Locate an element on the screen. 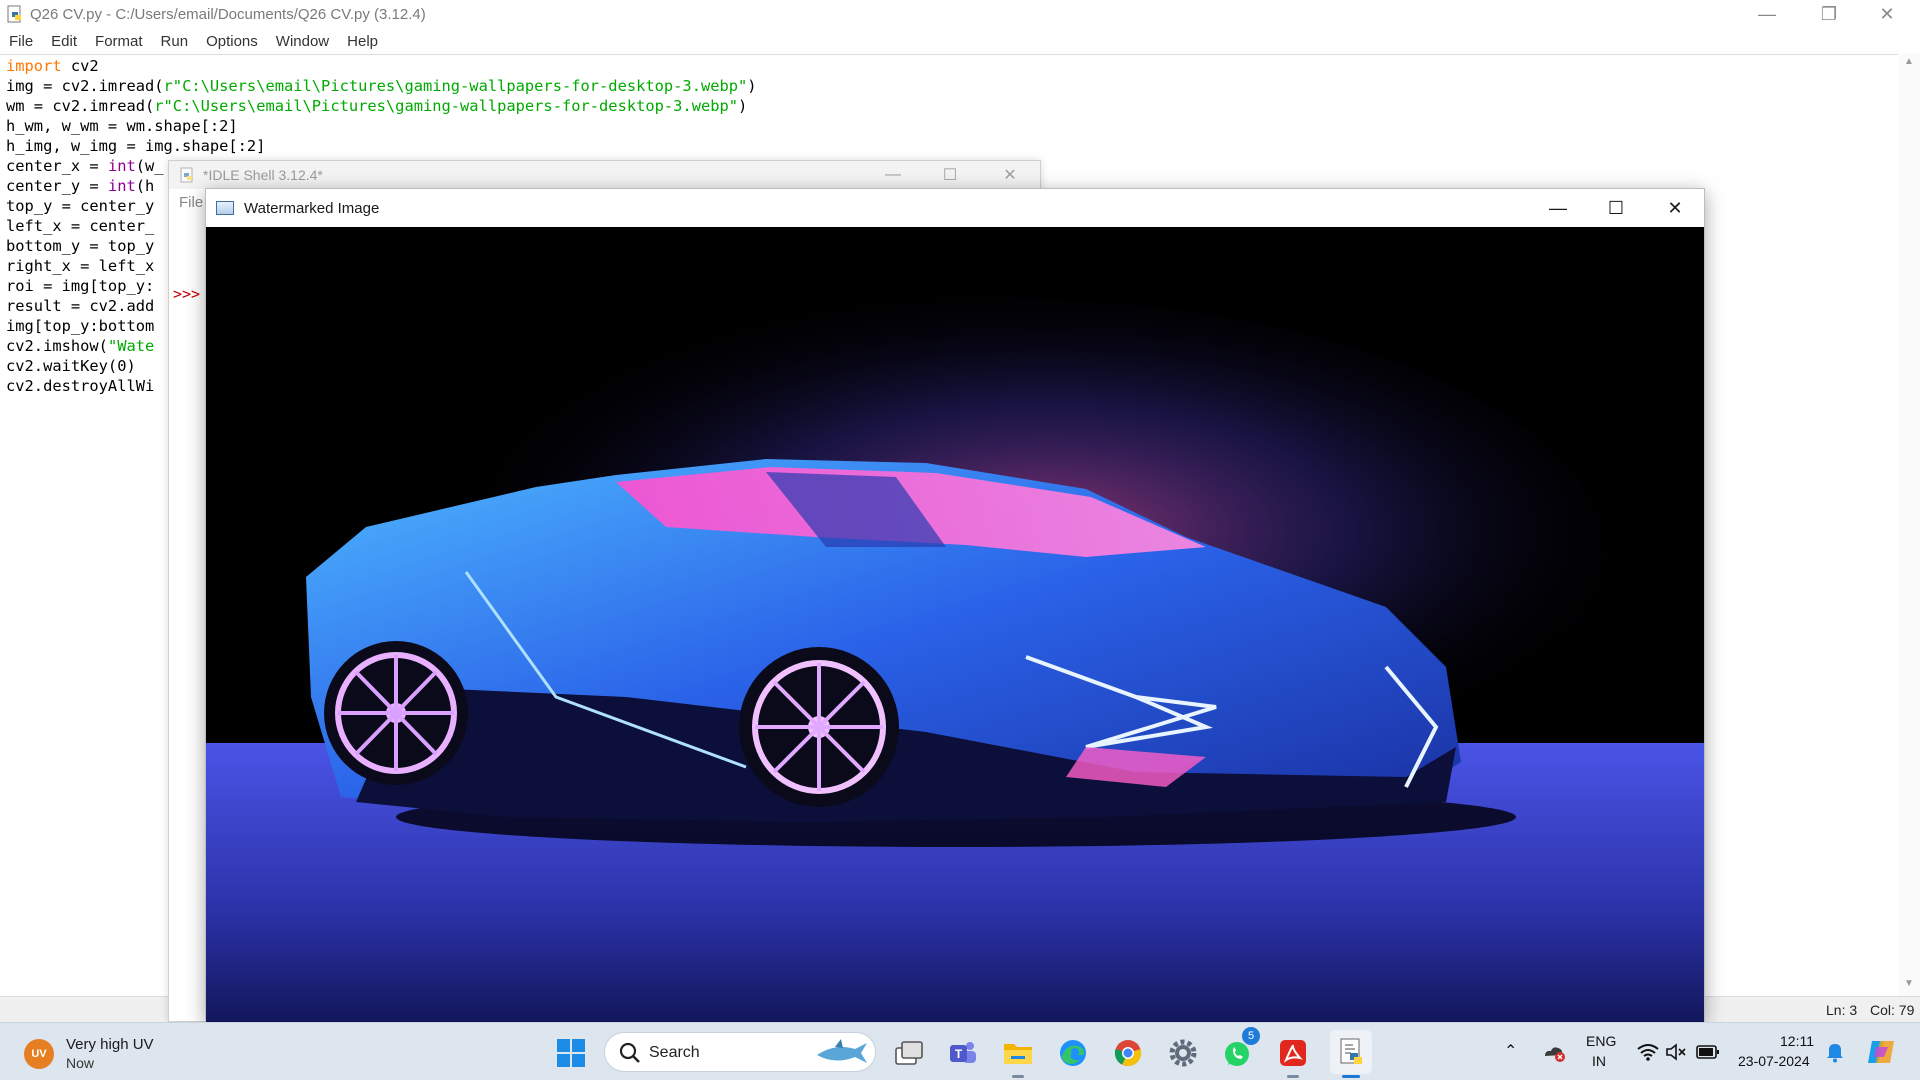 Image resolution: width=1920 pixels, height=1080 pixels. chrome-browser-icon is located at coordinates (1128, 1053).